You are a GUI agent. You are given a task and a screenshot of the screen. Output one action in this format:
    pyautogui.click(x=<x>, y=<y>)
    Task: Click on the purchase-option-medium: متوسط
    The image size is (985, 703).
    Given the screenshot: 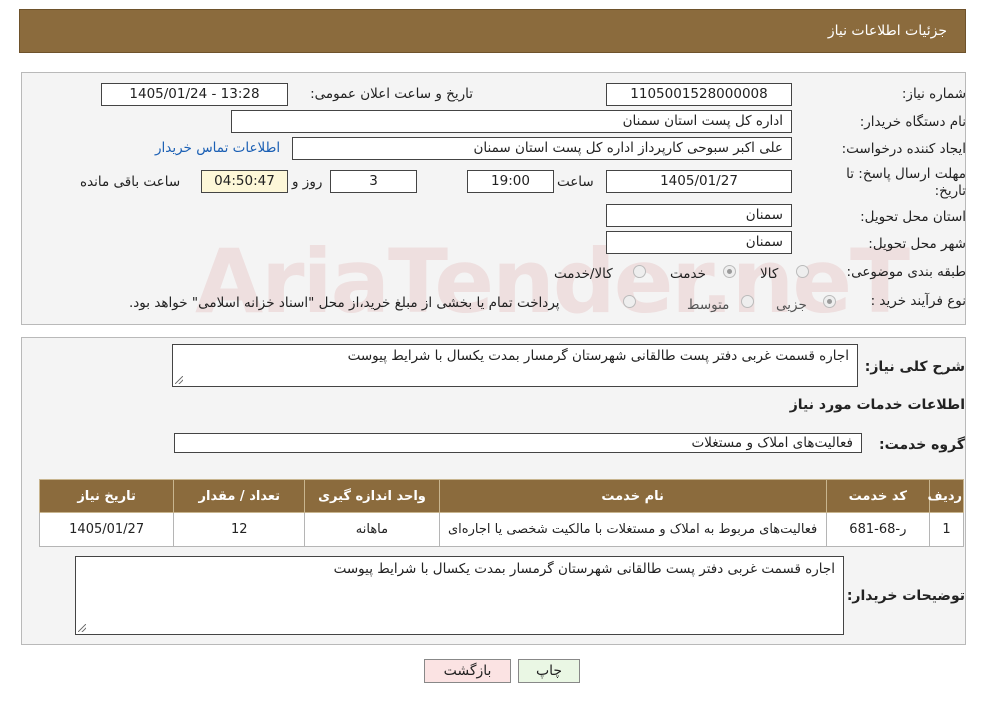 What is the action you would take?
    pyautogui.click(x=708, y=305)
    